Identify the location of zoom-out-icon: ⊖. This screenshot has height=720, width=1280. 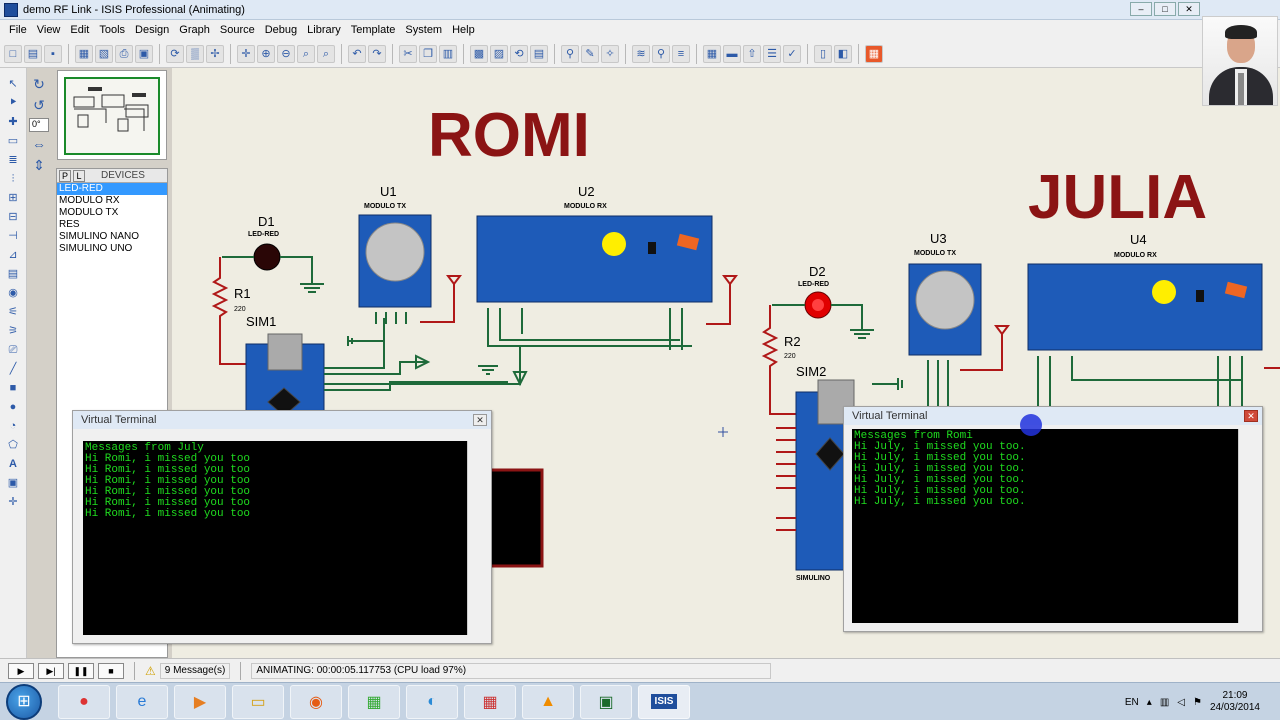
(286, 53).